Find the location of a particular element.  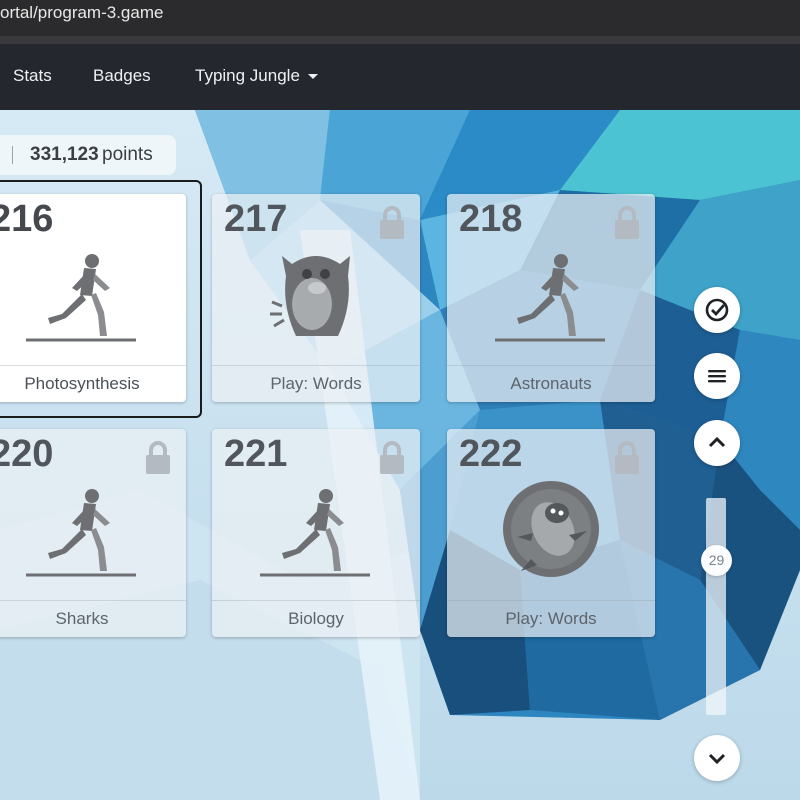

chevron-down-icon is located at coordinates (717, 759).